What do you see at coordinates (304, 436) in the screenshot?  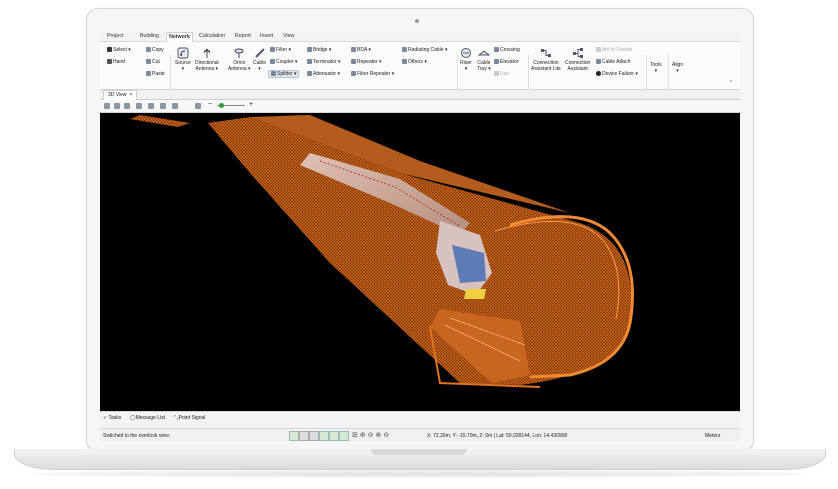 I see `grid-mode-icon` at bounding box center [304, 436].